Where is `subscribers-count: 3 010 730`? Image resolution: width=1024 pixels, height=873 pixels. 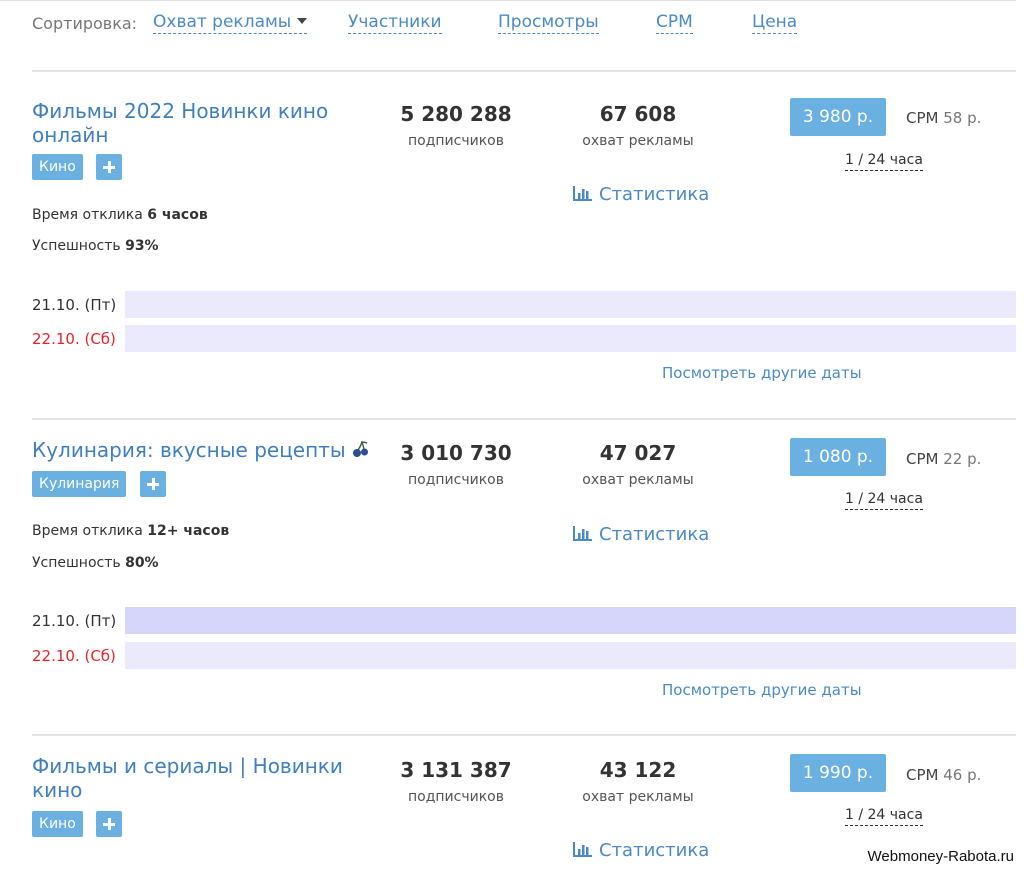 subscribers-count: 3 010 730 is located at coordinates (456, 453).